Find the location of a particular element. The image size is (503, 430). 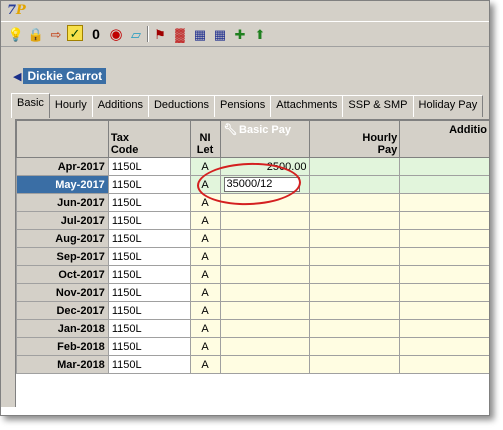

table-row: May-2017 1150L A 35000/12 is located at coordinates (252, 184).